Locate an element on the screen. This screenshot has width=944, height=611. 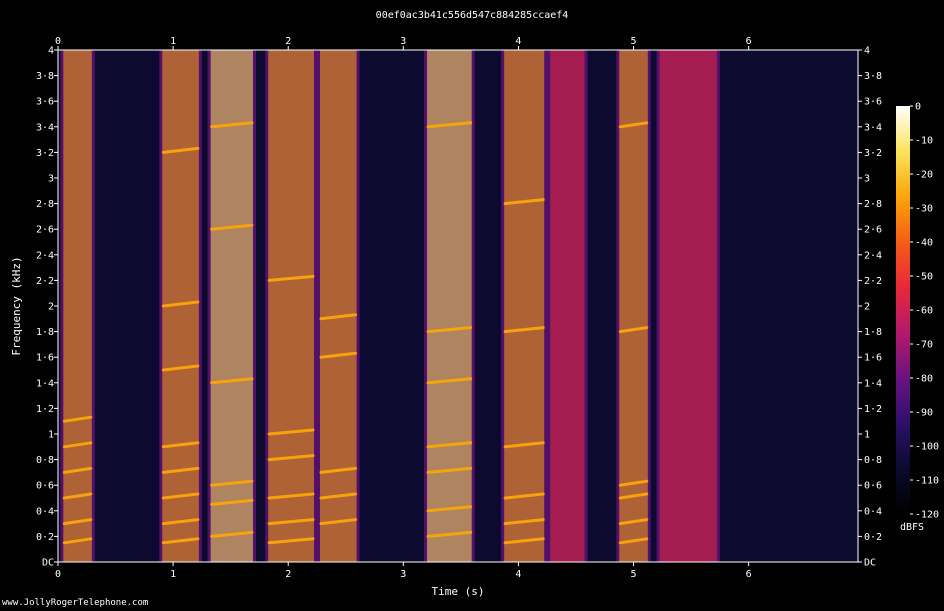
colorbar-tick-label: -120 is located at coordinates (927, 515).